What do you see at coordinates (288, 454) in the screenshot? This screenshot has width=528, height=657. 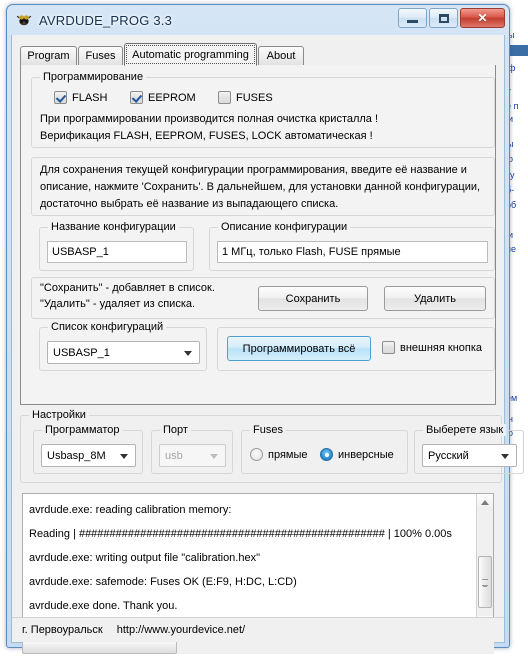 I see `radio-fuses-direct-label: прямые` at bounding box center [288, 454].